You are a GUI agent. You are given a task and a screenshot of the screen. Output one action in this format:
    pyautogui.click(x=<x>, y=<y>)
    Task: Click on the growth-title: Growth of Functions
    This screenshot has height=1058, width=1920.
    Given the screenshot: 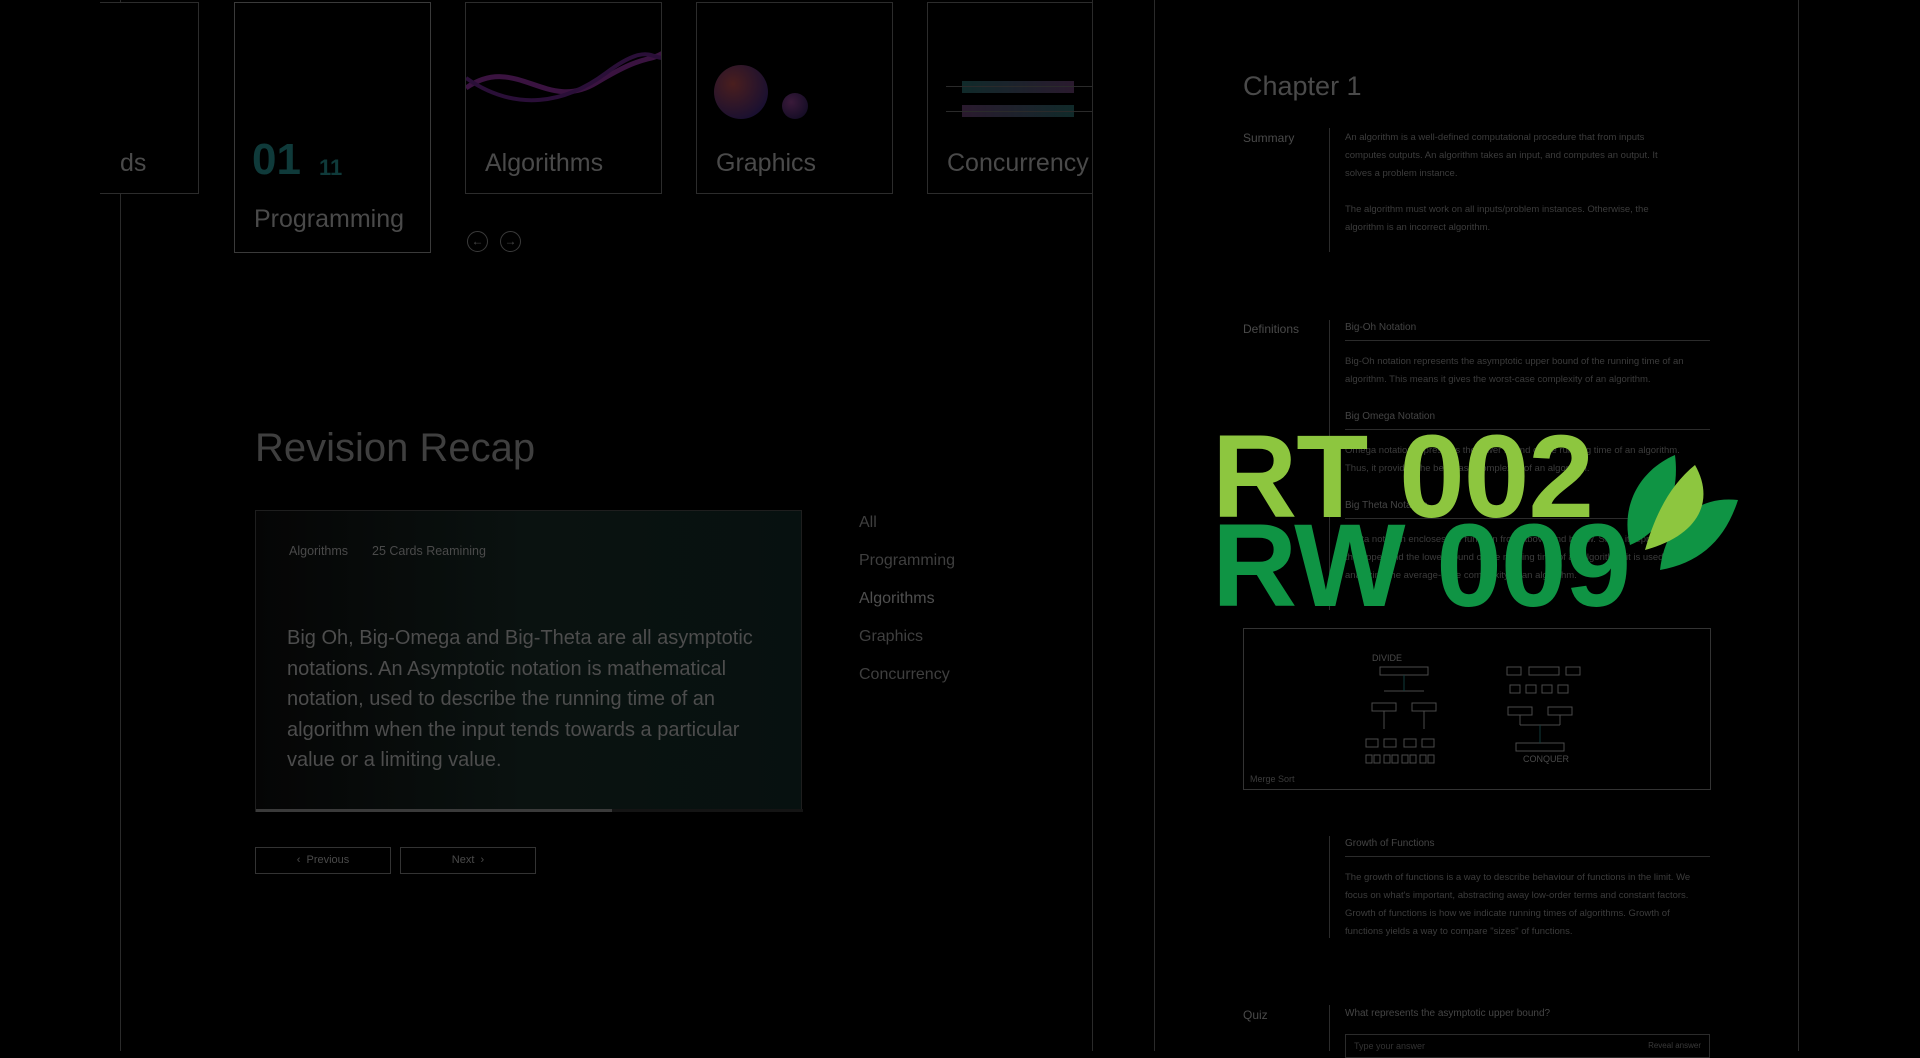 What is the action you would take?
    pyautogui.click(x=1390, y=843)
    